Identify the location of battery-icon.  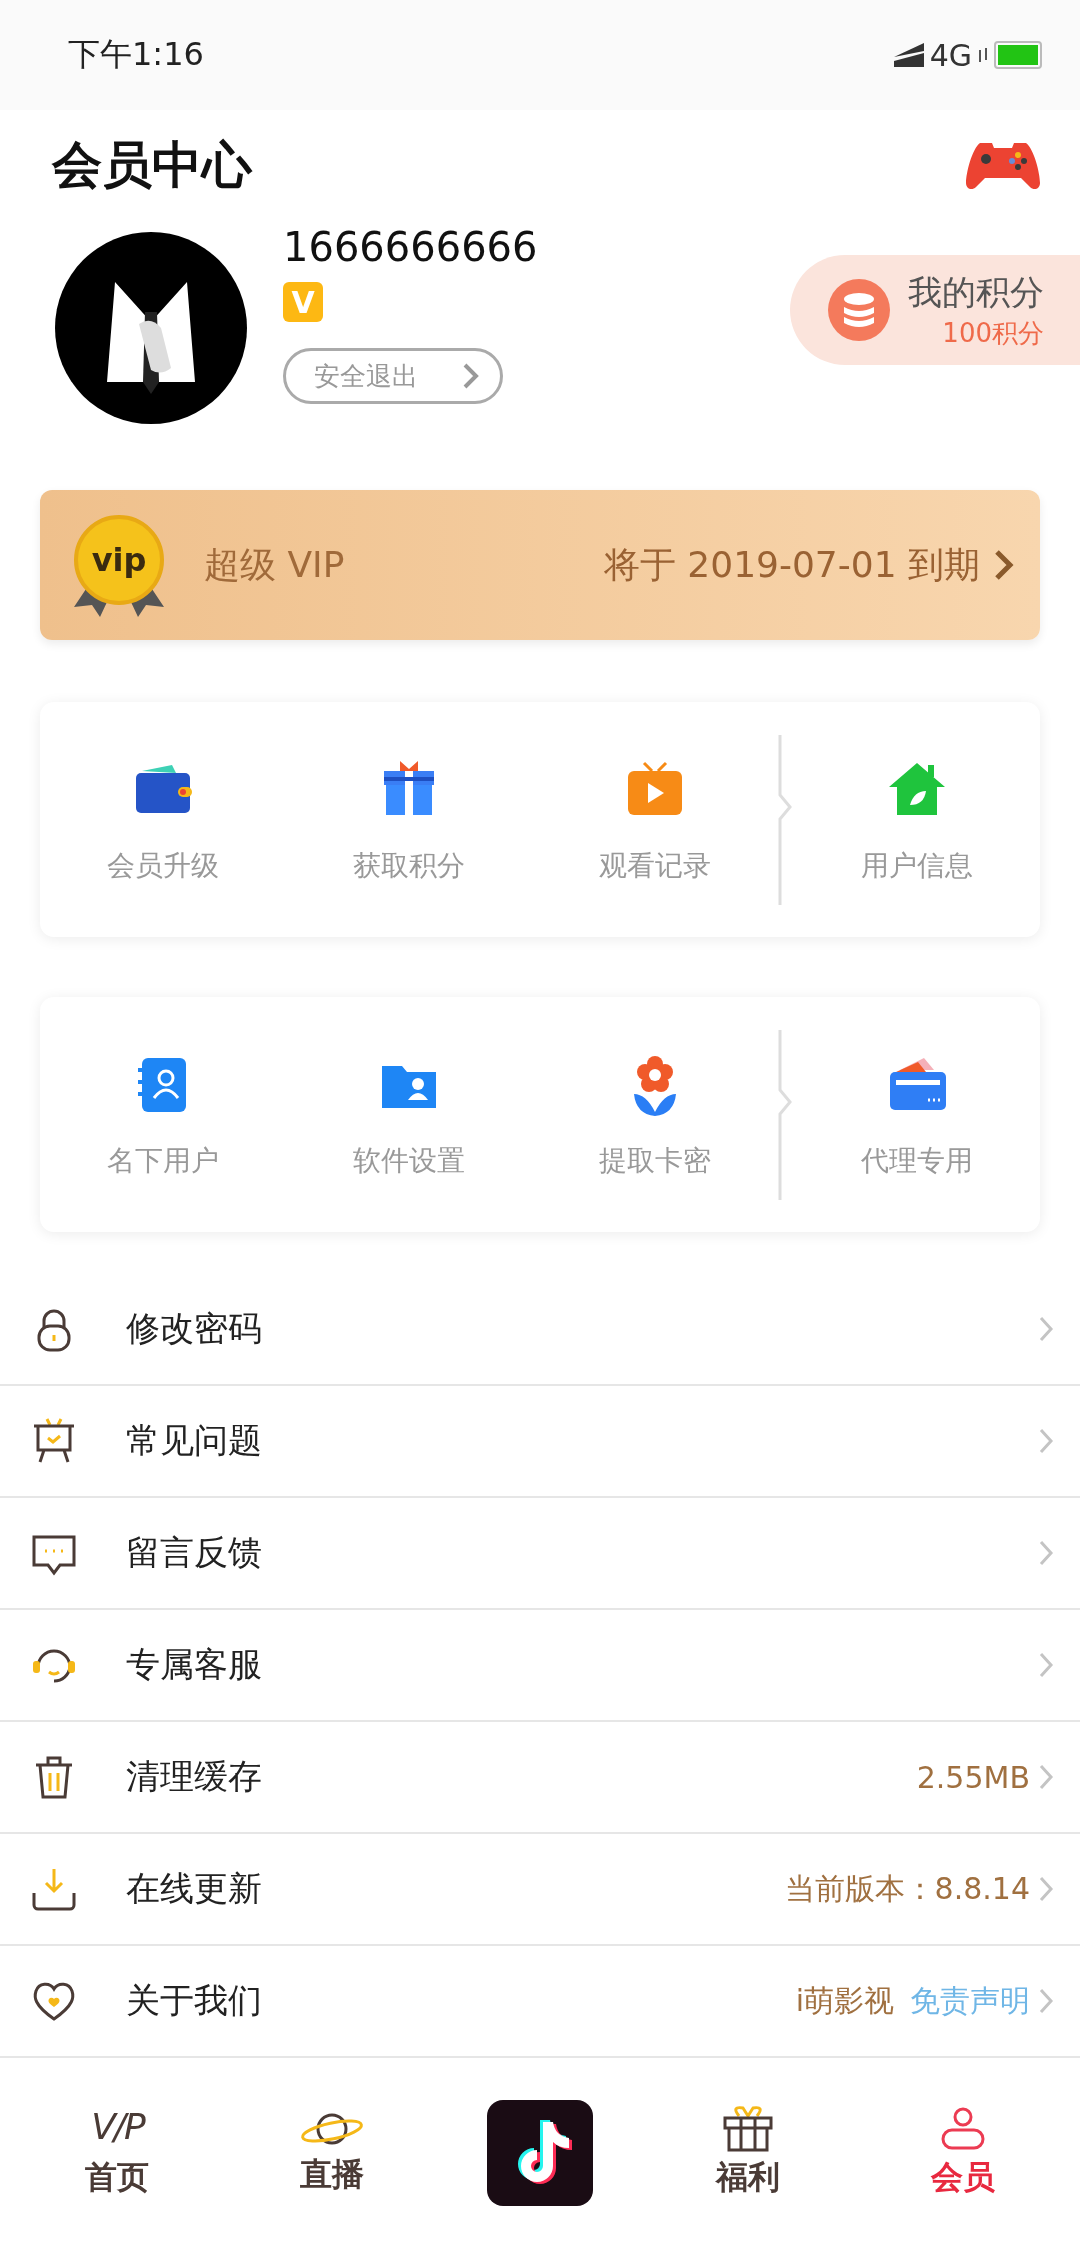
(1019, 55).